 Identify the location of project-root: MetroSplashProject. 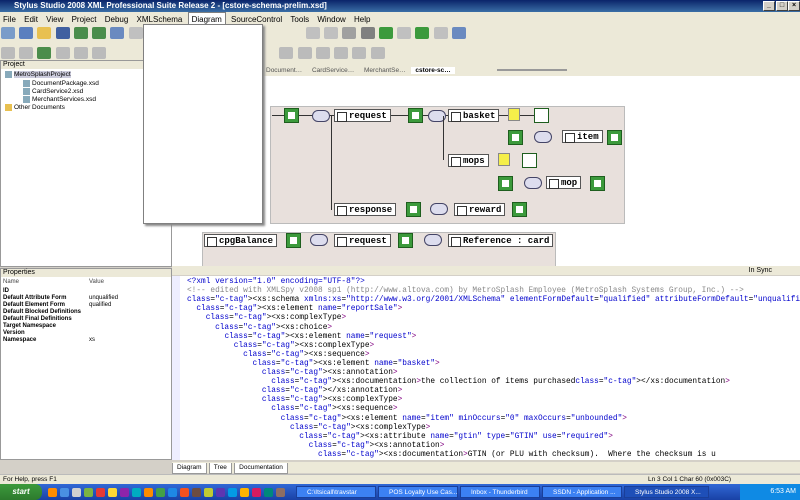
(38, 75).